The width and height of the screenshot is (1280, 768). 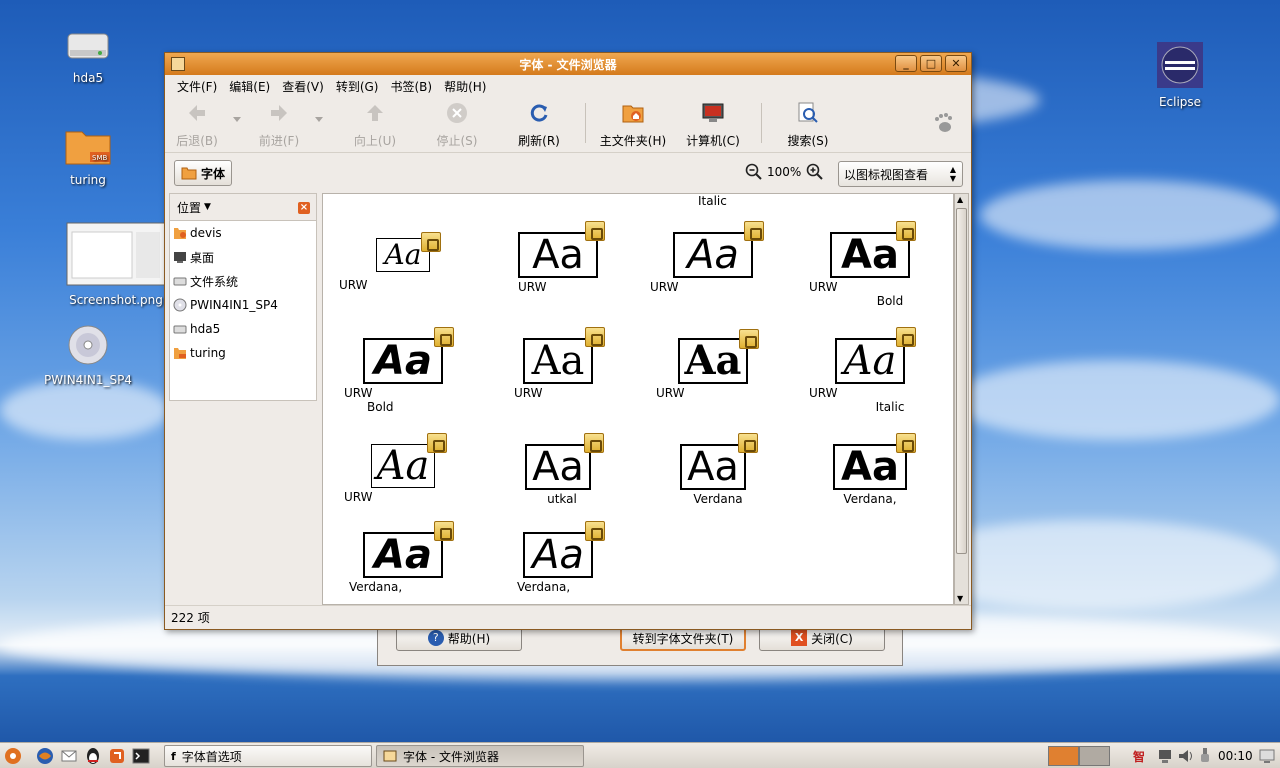 What do you see at coordinates (784, 172) in the screenshot?
I see `zoom-level: 100%` at bounding box center [784, 172].